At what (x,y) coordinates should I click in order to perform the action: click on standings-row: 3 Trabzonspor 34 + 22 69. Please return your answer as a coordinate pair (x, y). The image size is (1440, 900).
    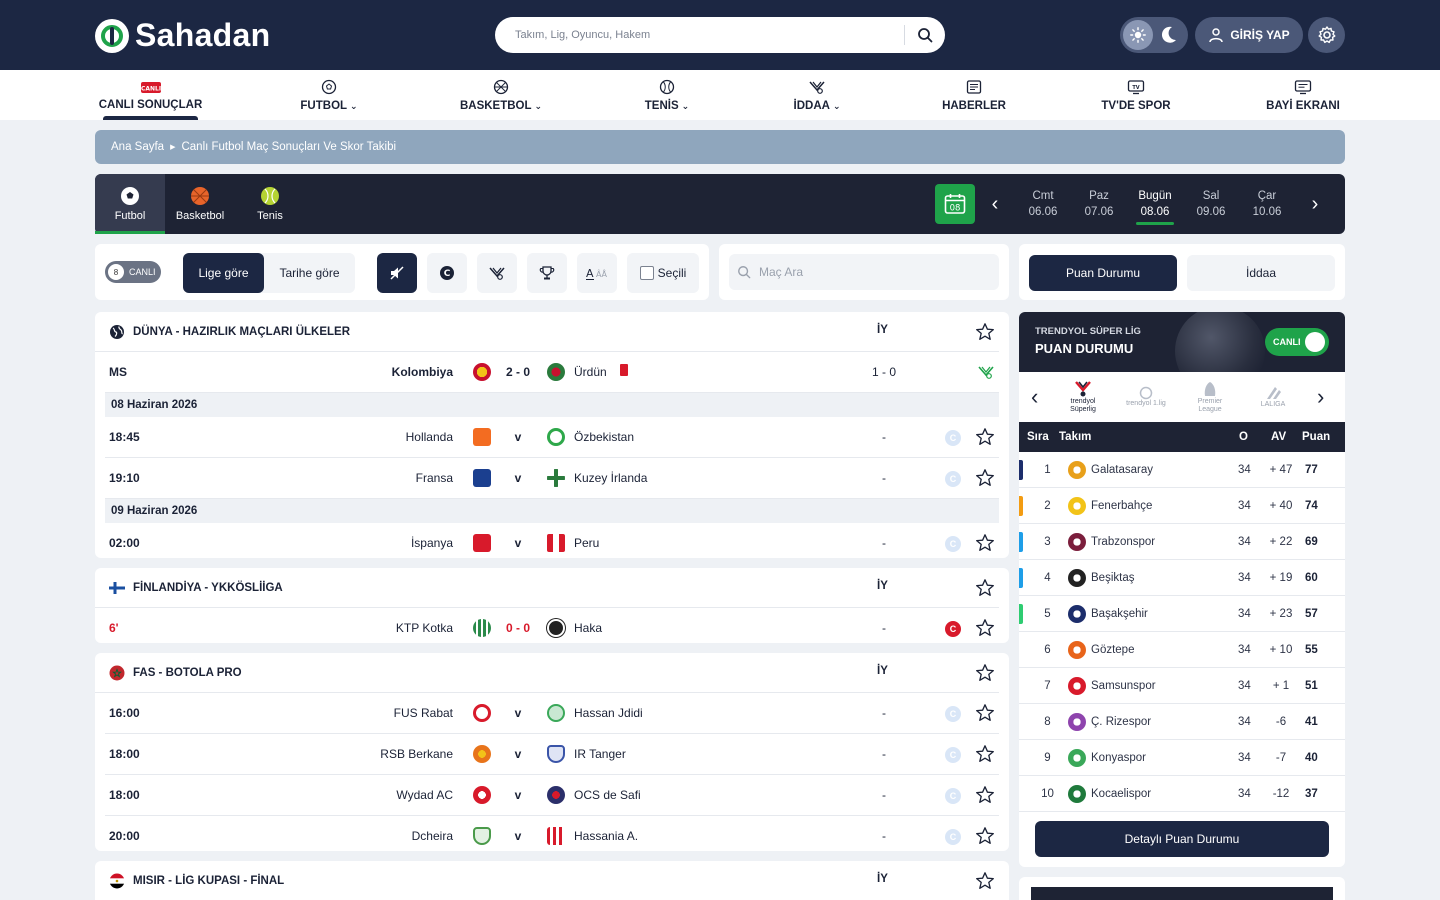
    Looking at the image, I should click on (1182, 542).